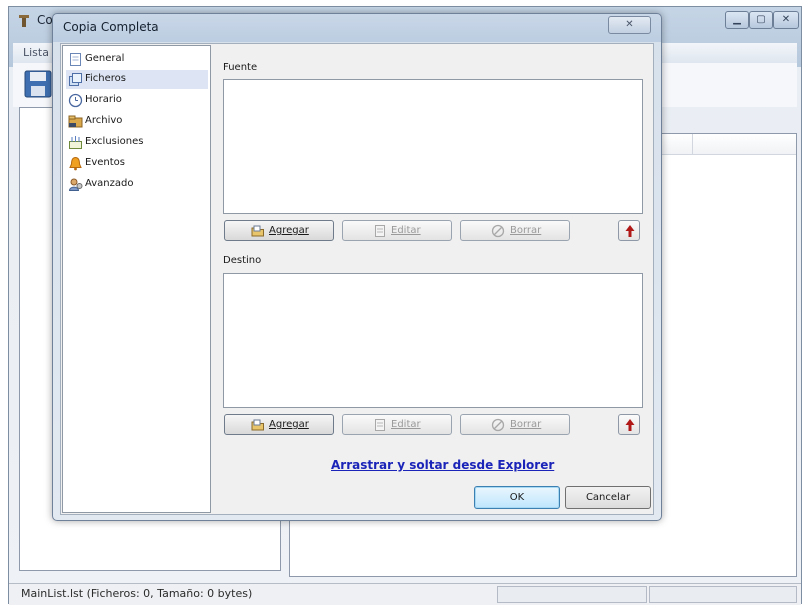 The height and width of the screenshot is (605, 802). Describe the element at coordinates (24, 21) in the screenshot. I see `app-icon` at that location.